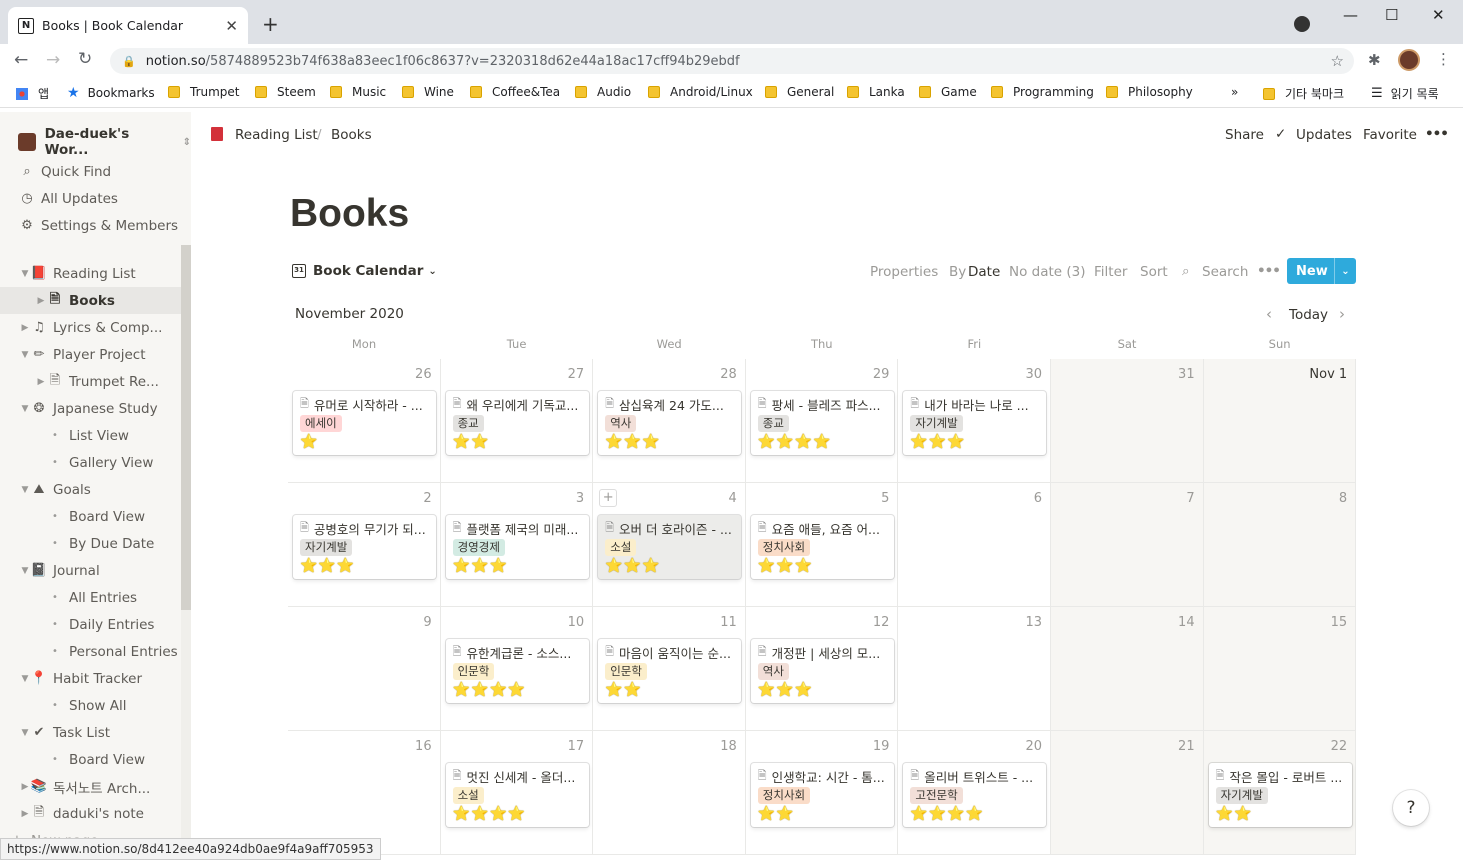 The height and width of the screenshot is (860, 1463). What do you see at coordinates (90, 570) in the screenshot?
I see `sidebar-item: ▼ 📓 Journal` at bounding box center [90, 570].